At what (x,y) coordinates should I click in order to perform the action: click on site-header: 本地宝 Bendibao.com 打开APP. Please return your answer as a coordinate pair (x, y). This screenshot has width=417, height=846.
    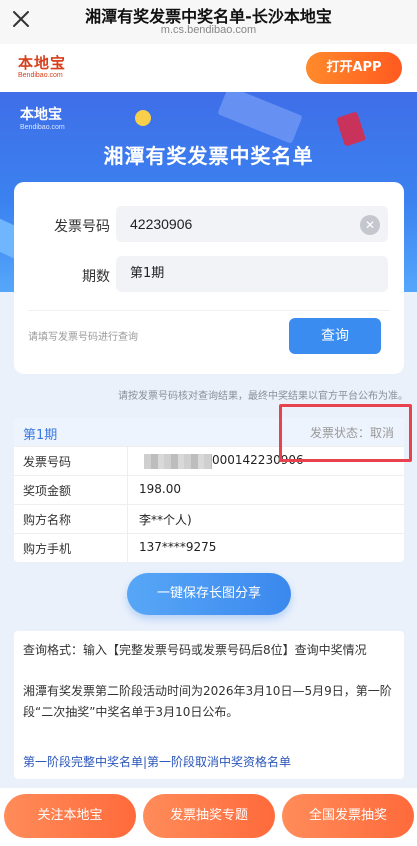
    Looking at the image, I should click on (208, 68).